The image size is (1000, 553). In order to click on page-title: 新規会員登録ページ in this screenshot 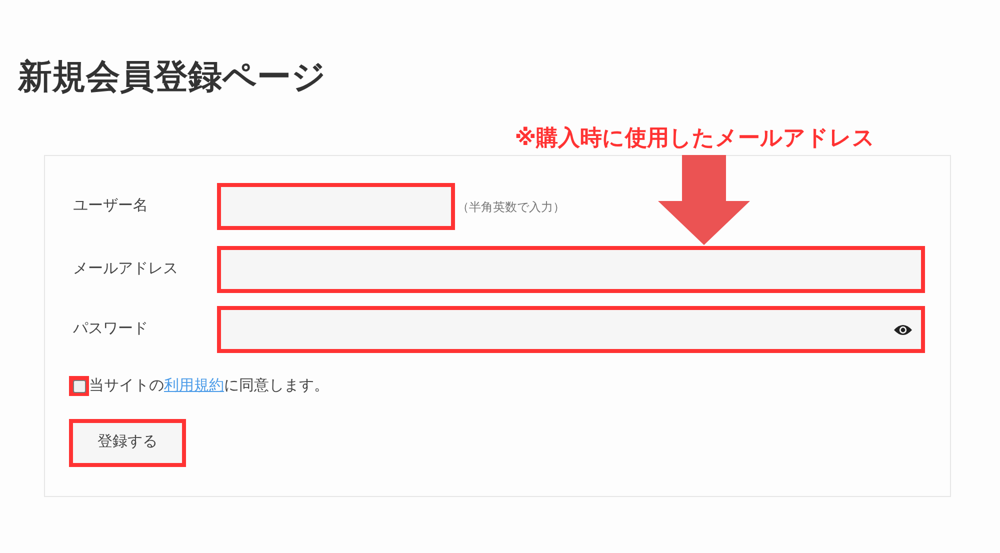, I will do `click(172, 77)`.